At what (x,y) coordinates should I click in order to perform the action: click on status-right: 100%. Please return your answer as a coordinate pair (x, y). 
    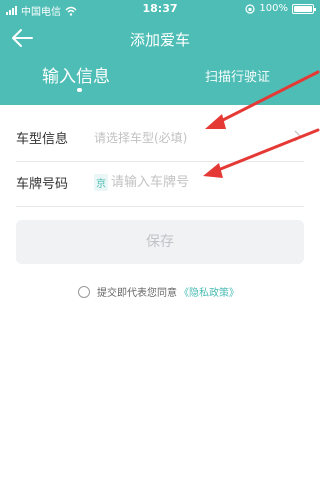
    Looking at the image, I should click on (280, 8).